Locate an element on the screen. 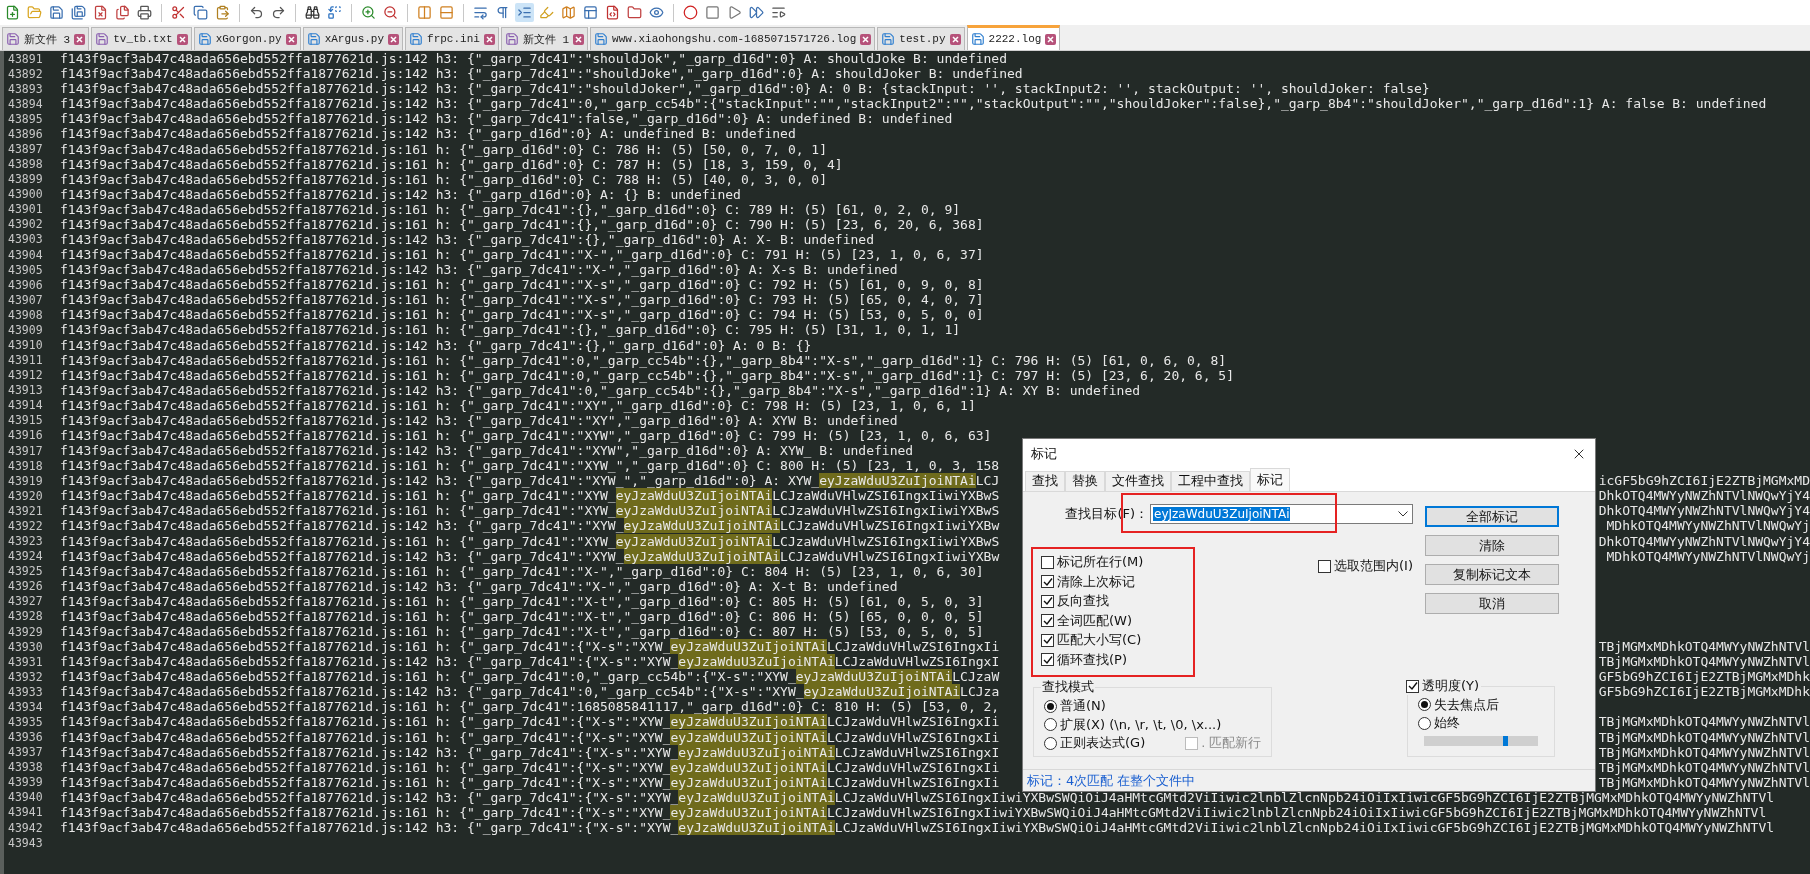  panels-icon is located at coordinates (590, 12).